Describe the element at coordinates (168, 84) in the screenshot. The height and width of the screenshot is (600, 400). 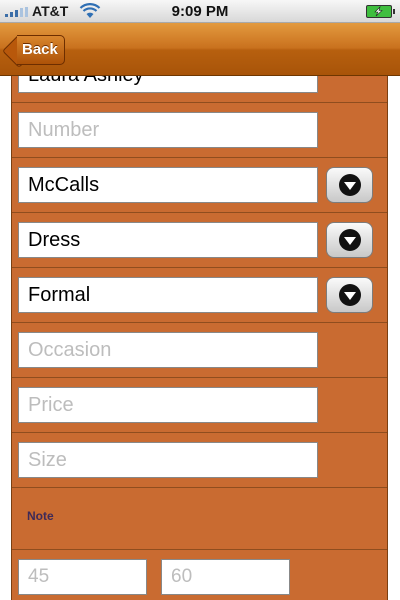
I see `brand-field: Laura Ashley` at that location.